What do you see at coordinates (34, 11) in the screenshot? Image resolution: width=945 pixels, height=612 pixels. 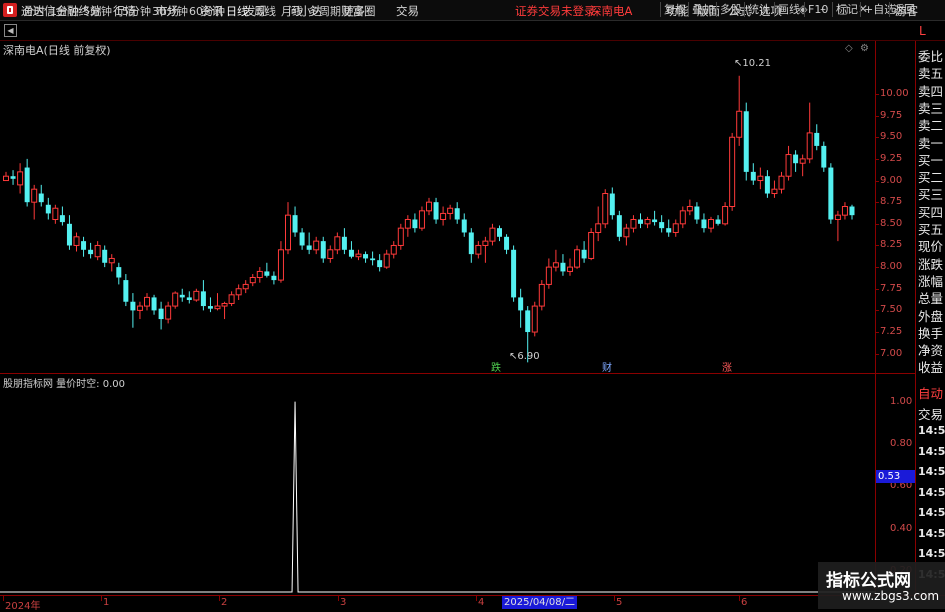 I see `period-fenshi: 分时` at bounding box center [34, 11].